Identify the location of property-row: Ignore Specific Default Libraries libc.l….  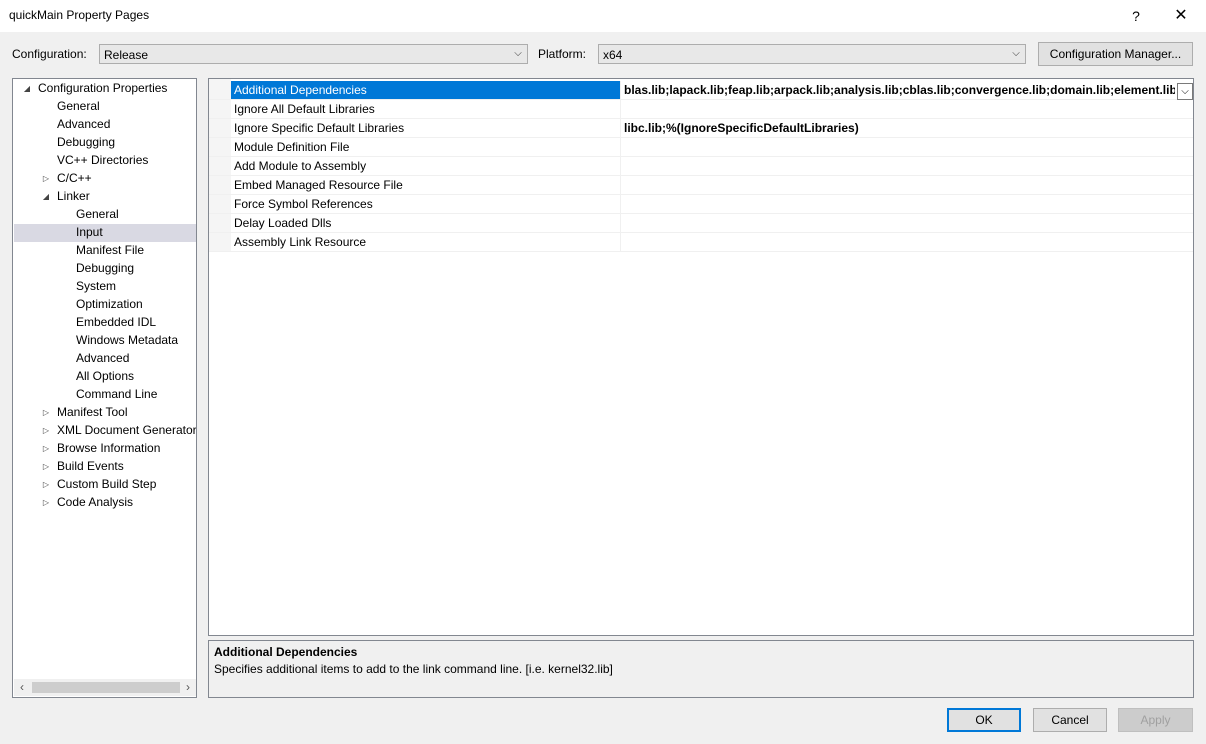
(701, 128).